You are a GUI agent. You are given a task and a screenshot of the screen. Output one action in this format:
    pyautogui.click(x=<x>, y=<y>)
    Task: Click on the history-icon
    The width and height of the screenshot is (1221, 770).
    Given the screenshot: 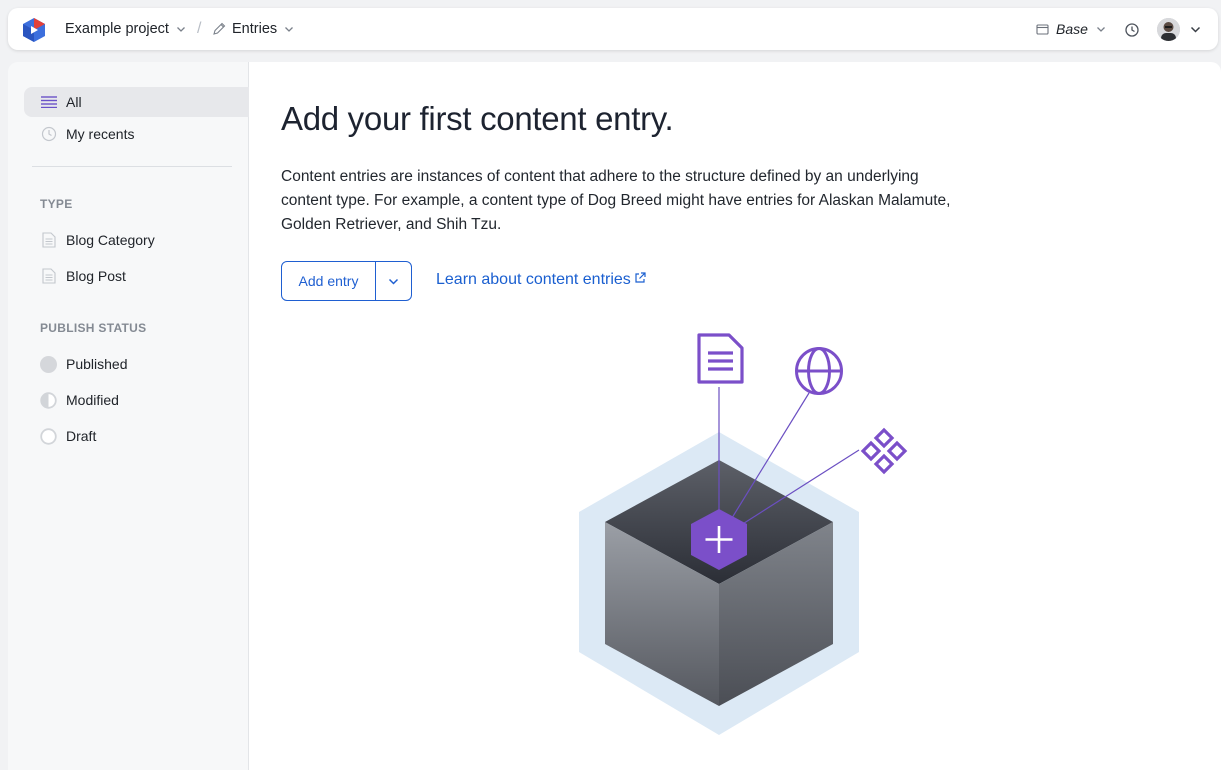 What is the action you would take?
    pyautogui.click(x=1132, y=30)
    